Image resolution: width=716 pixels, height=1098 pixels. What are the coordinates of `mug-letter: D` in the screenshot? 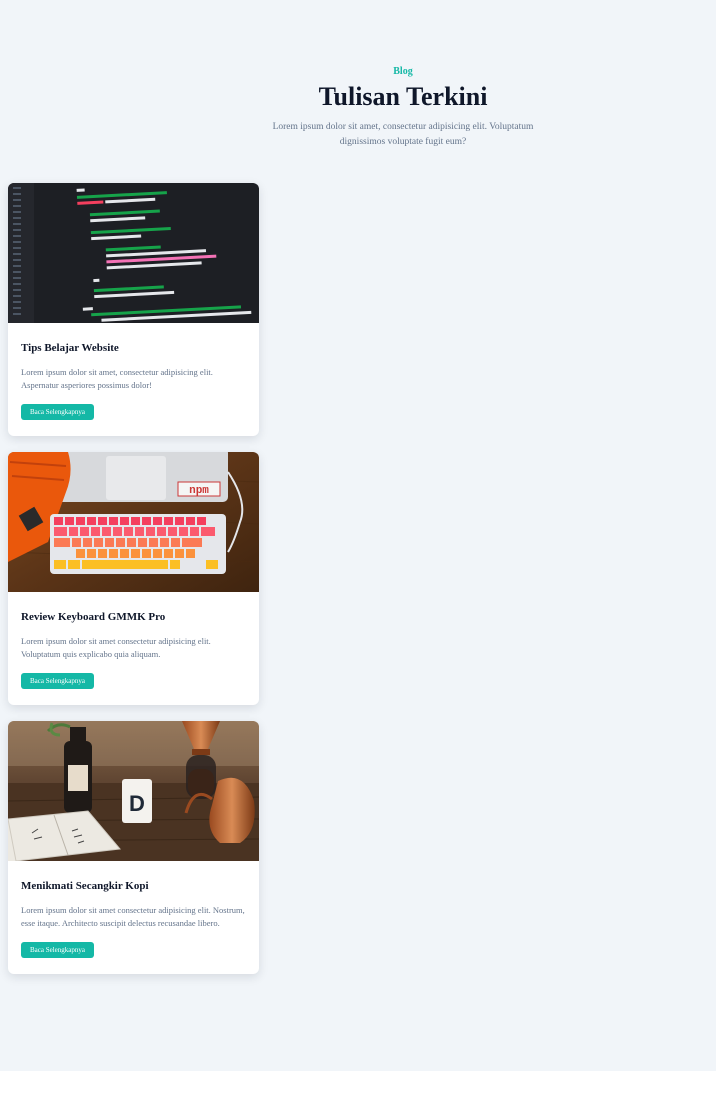 It's located at (137, 803).